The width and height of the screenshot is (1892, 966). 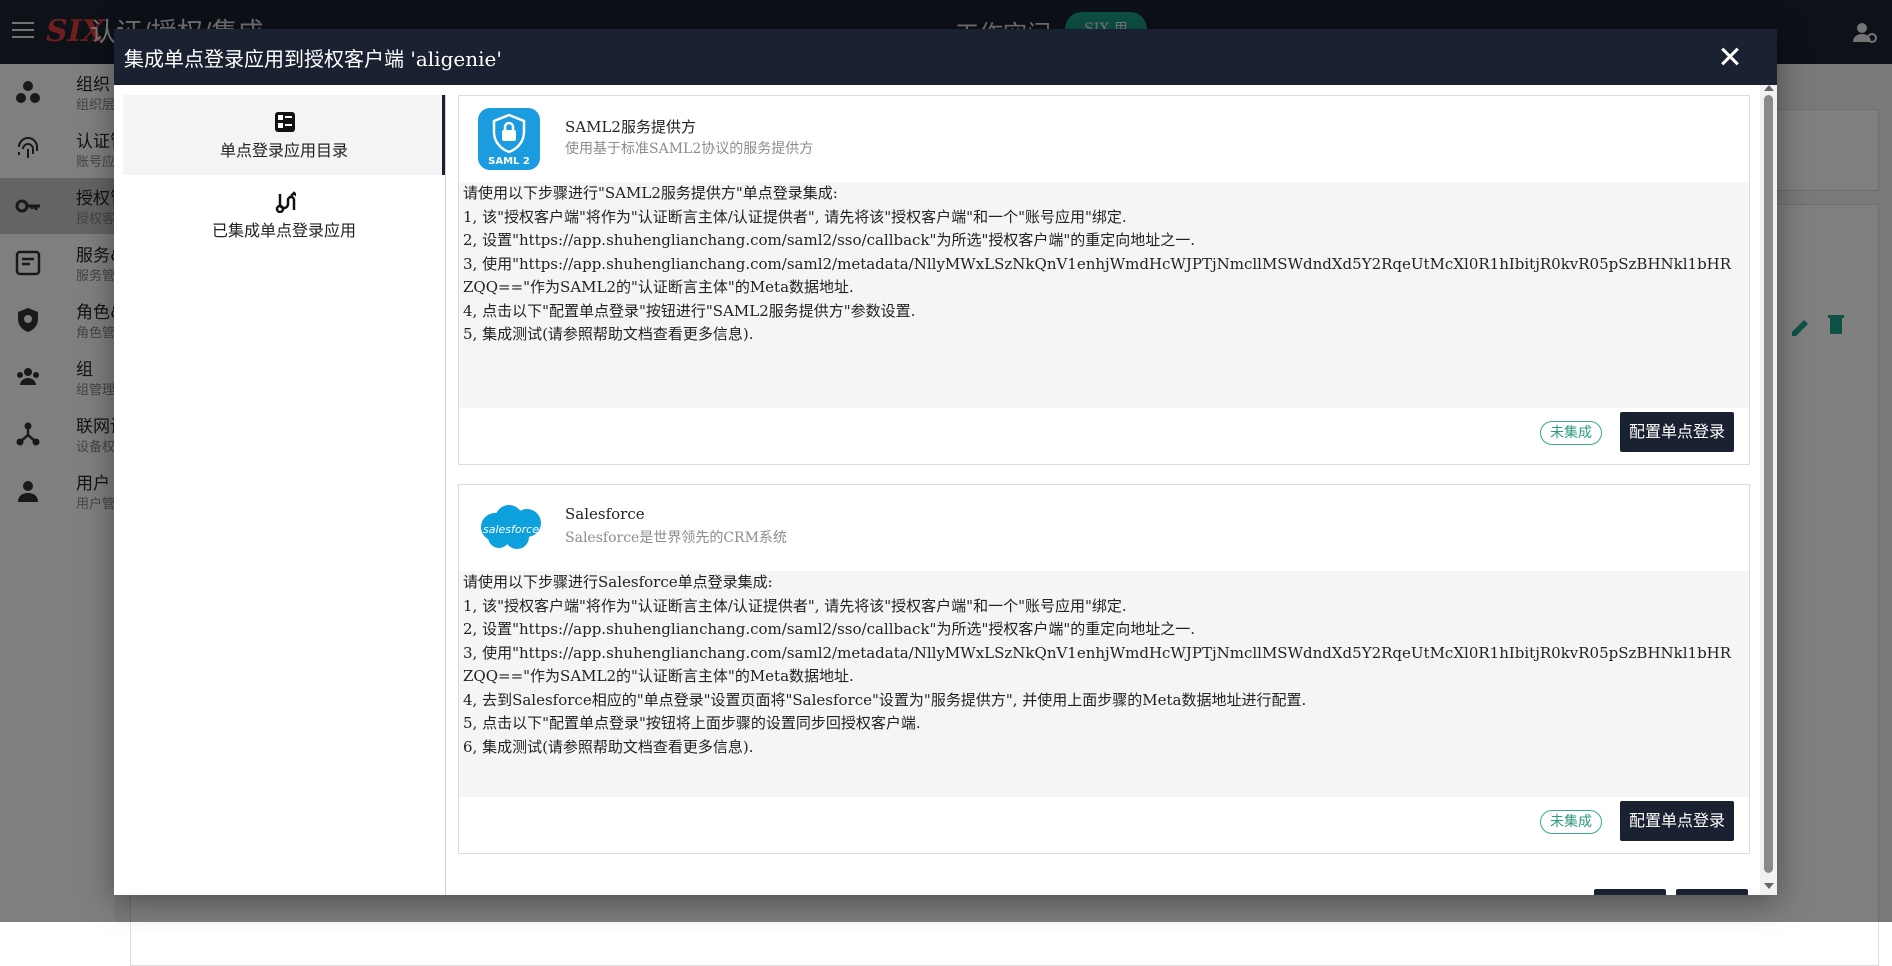 I want to click on tab-label: 单点登录应用目录, so click(x=283, y=150).